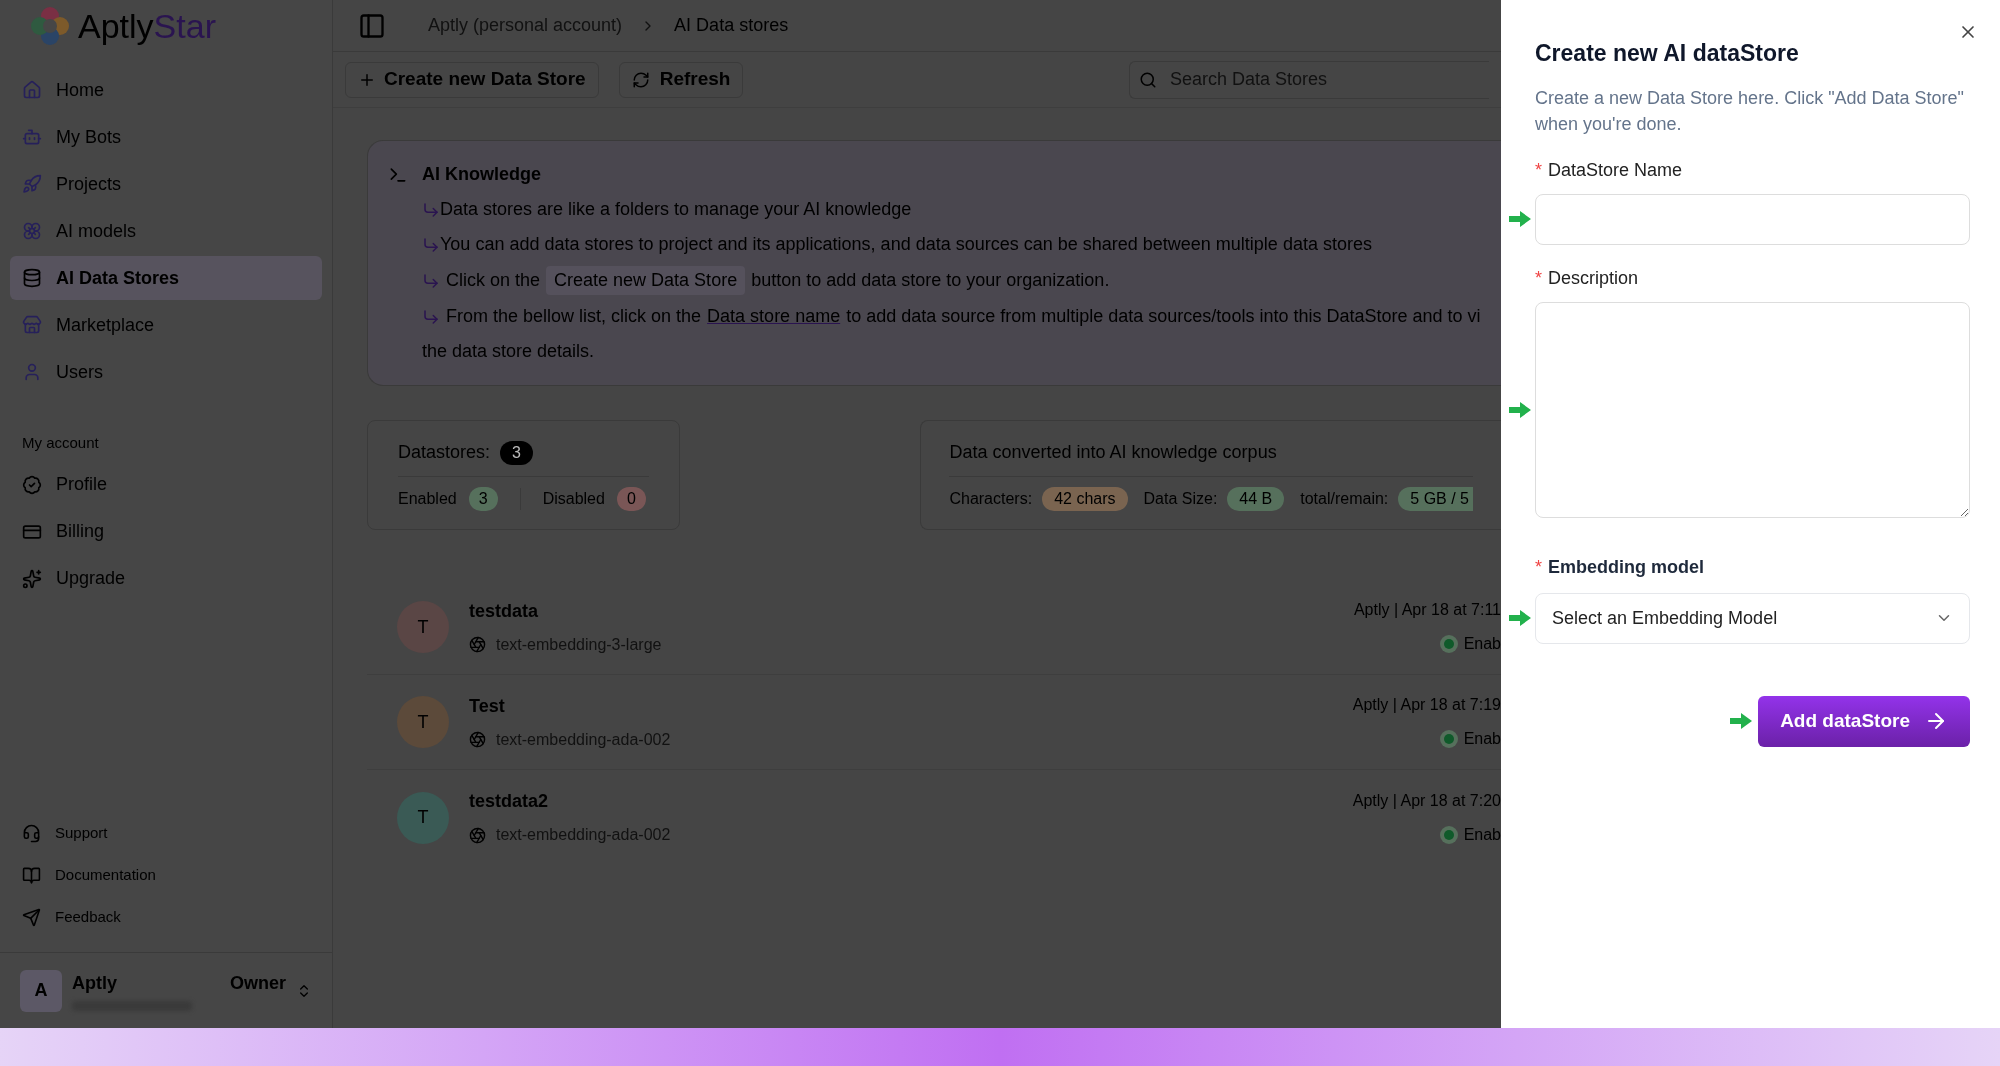 The height and width of the screenshot is (1066, 2000). I want to click on user-avatar: A, so click(41, 990).